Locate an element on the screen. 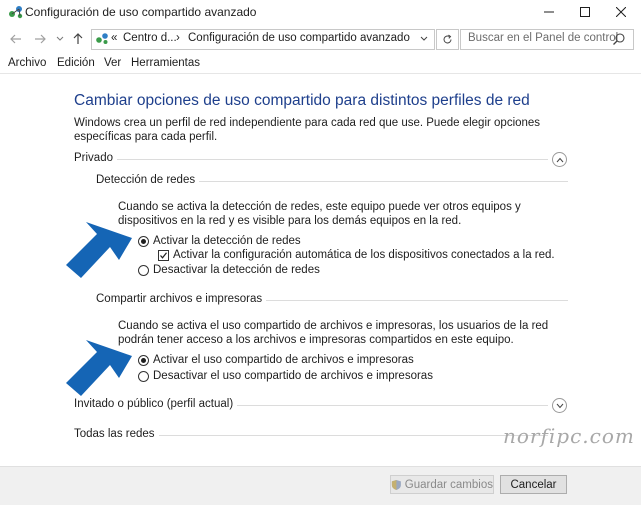  network-discovery-label: Detección de redes is located at coordinates (148, 180).